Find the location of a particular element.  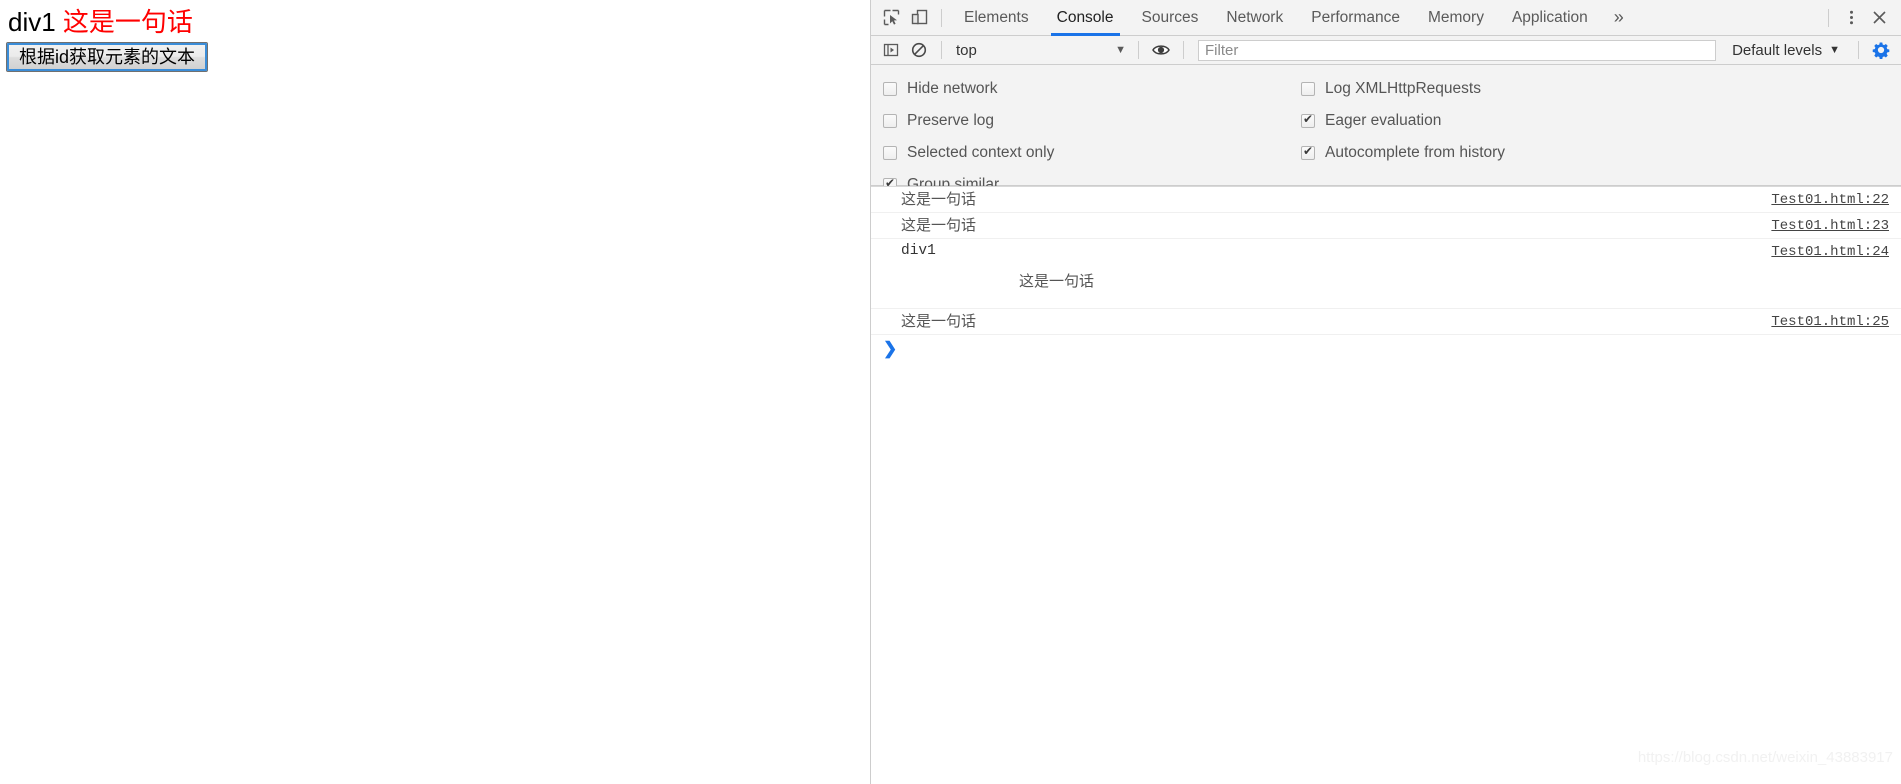

console-message-row: div1 这是一句话 Test01.html:24 is located at coordinates (1386, 274).